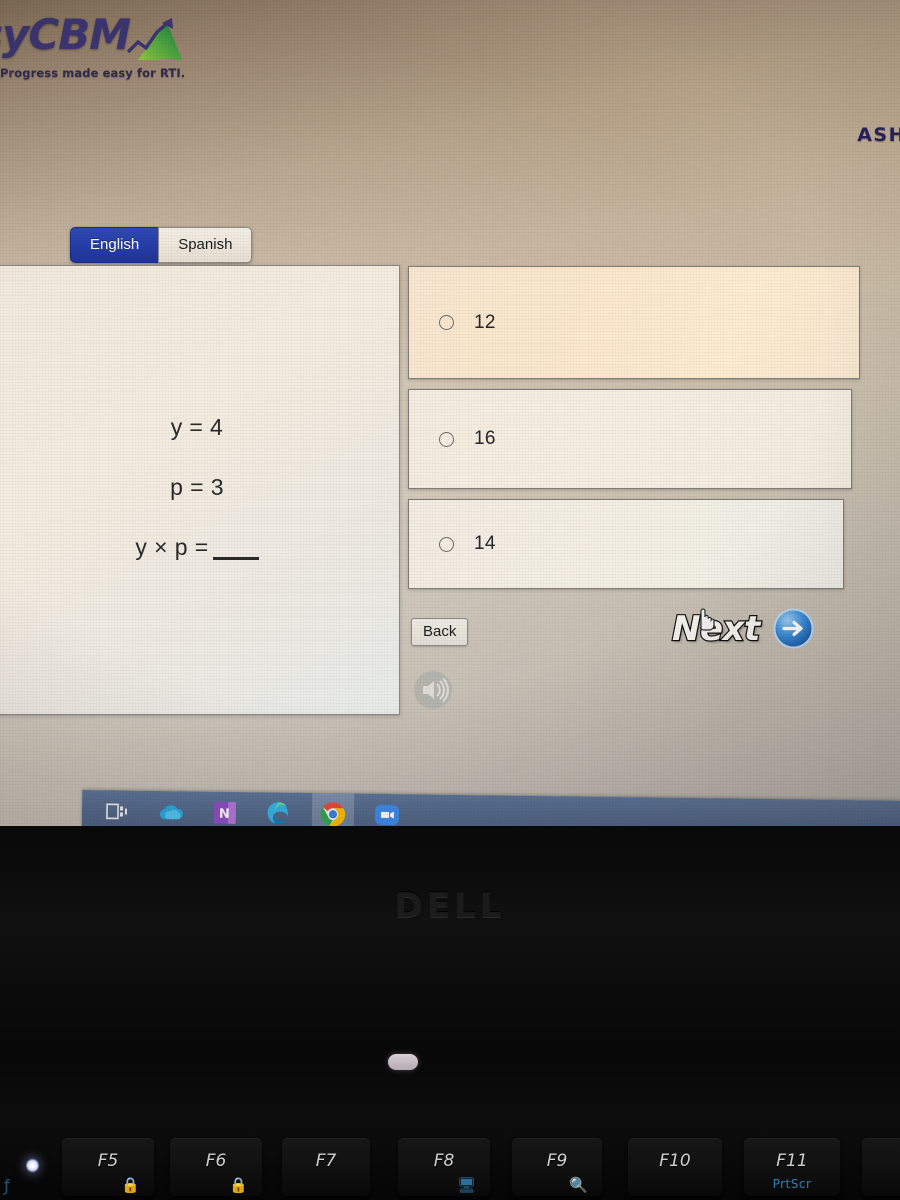 The height and width of the screenshot is (1200, 900). Describe the element at coordinates (197, 487) in the screenshot. I see `equation-line-2: p = 3` at that location.